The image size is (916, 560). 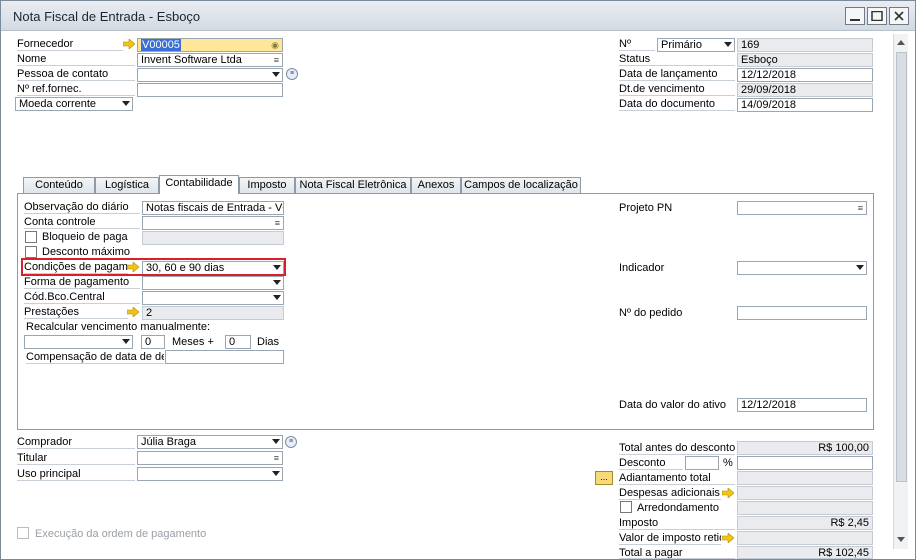 What do you see at coordinates (210, 90) in the screenshot?
I see `ref-fornec-input` at bounding box center [210, 90].